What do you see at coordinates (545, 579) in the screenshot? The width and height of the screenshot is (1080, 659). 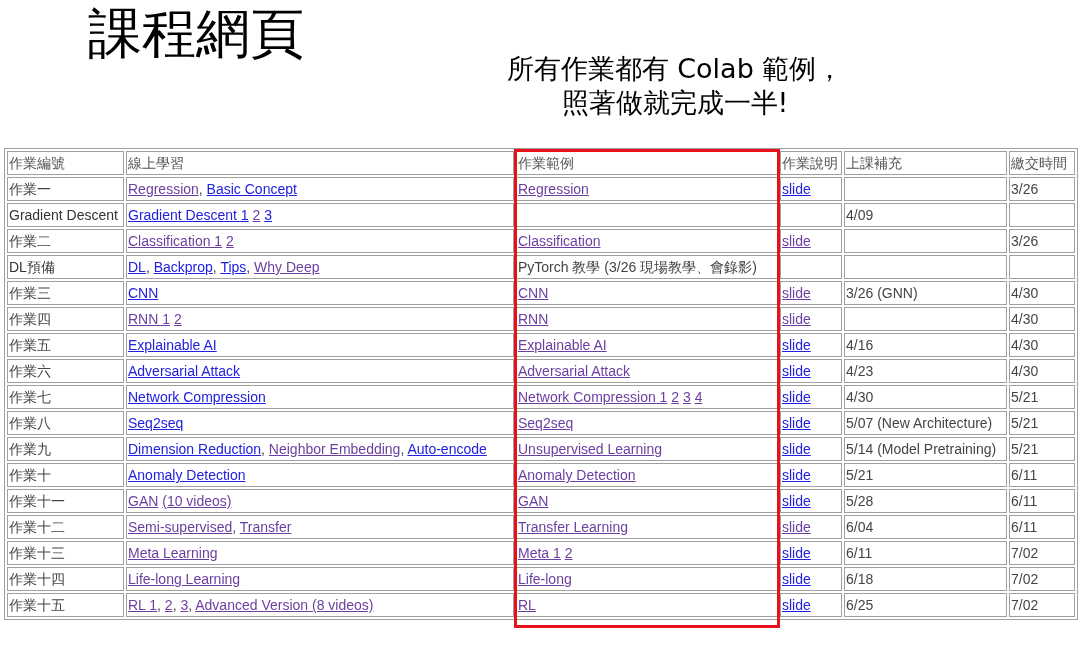 I see `link: Life-long` at bounding box center [545, 579].